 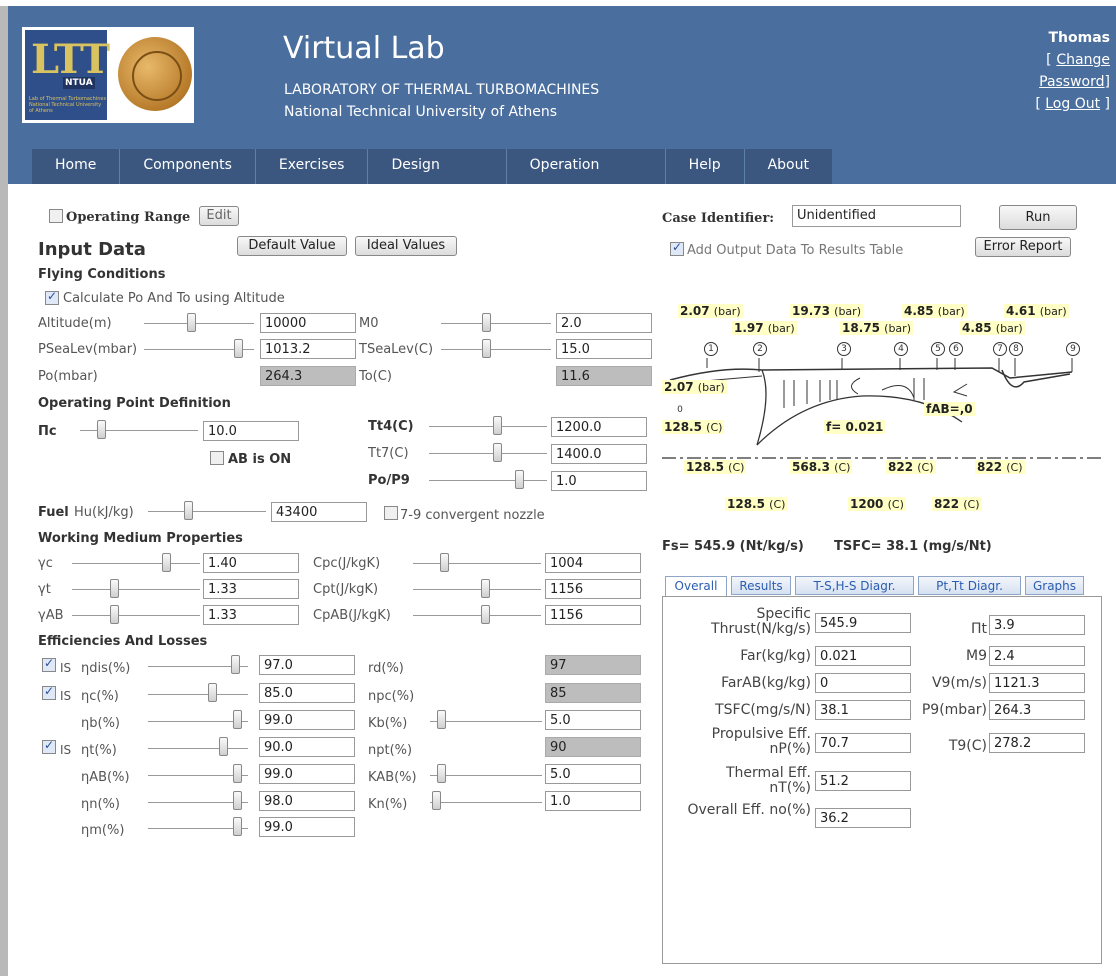 What do you see at coordinates (76, 166) in the screenshot?
I see `nav-home: Home` at bounding box center [76, 166].